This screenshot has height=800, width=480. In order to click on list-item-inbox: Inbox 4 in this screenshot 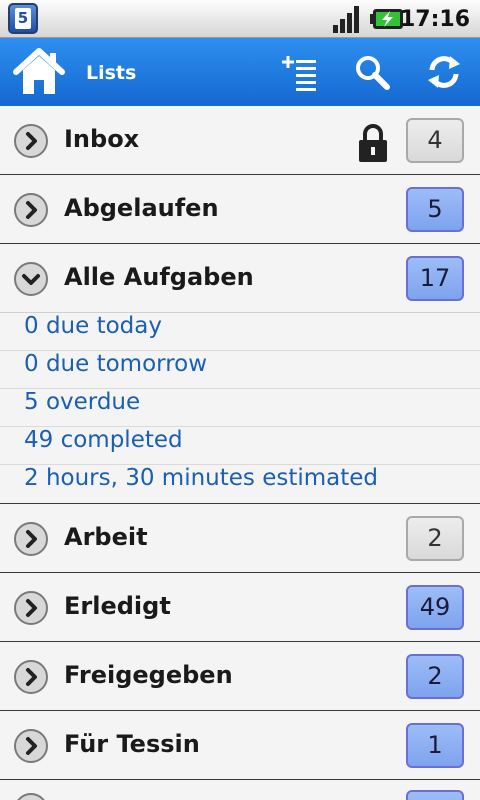, I will do `click(240, 140)`.